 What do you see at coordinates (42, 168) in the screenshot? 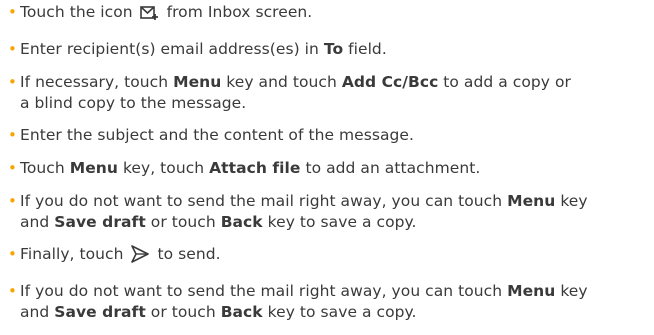
I see `step-5-text-a: Touch` at bounding box center [42, 168].